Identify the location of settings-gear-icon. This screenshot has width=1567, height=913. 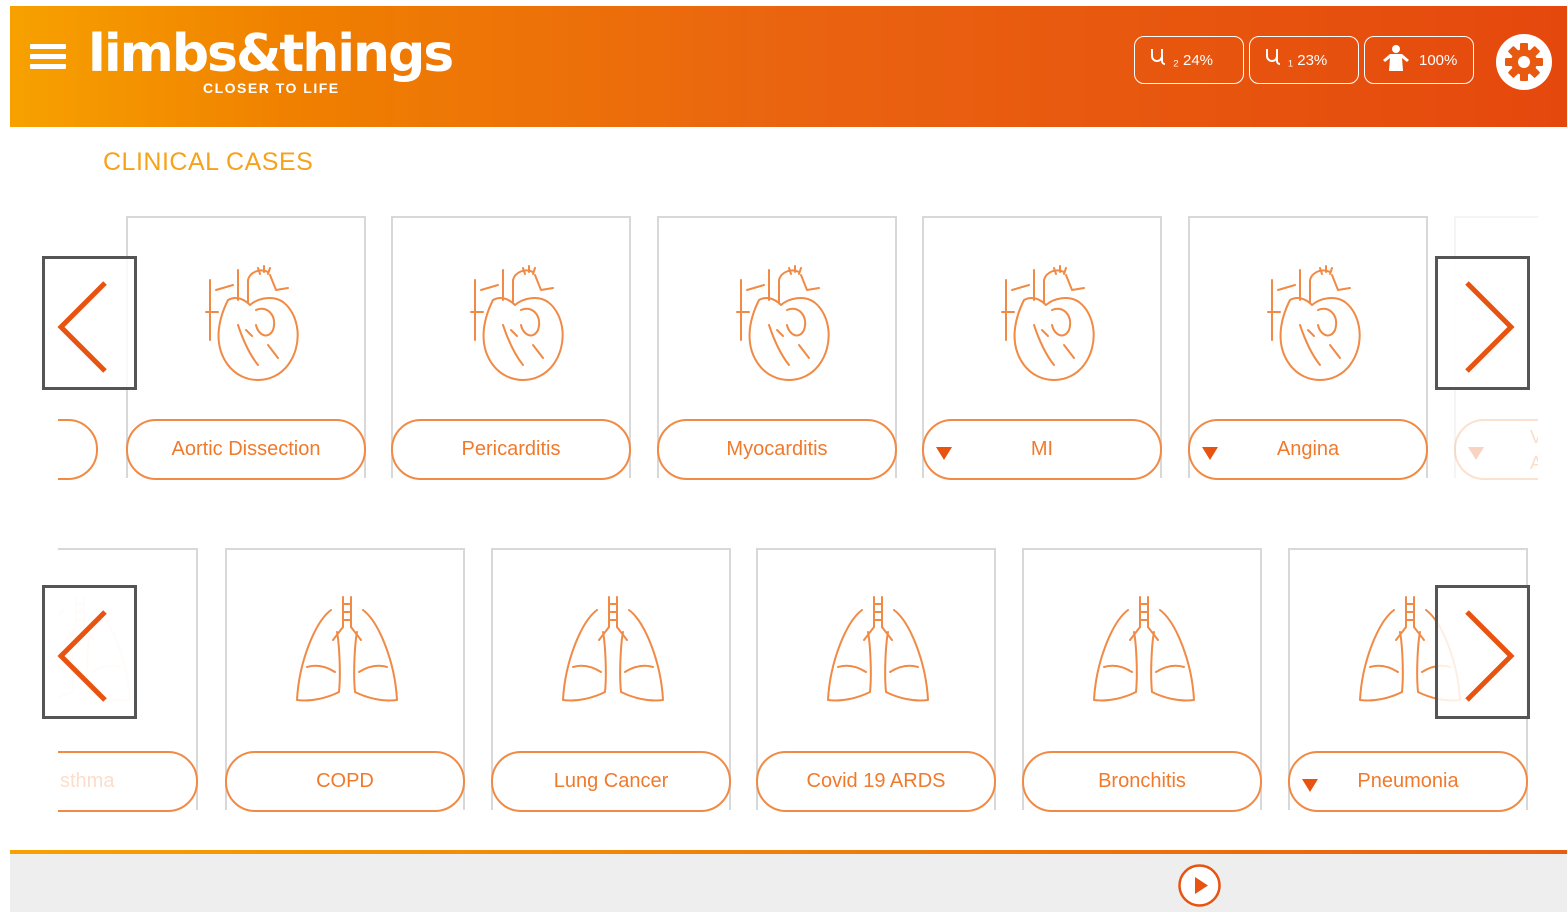
(1524, 62).